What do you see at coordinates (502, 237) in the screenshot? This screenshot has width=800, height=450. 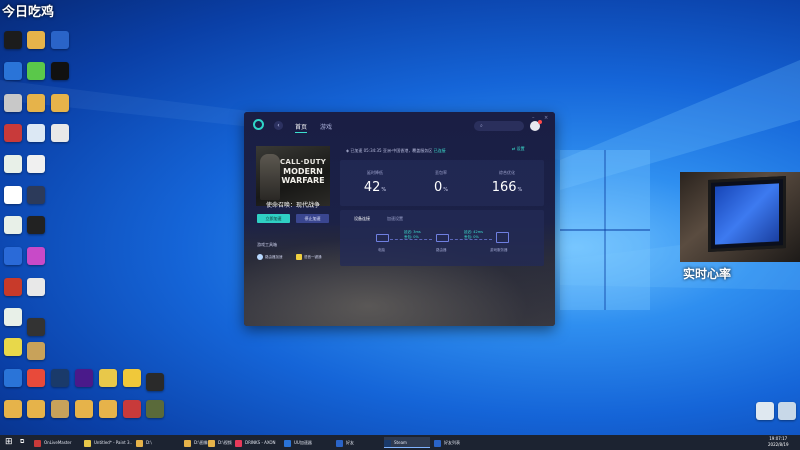 I see `server-icon` at bounding box center [502, 237].